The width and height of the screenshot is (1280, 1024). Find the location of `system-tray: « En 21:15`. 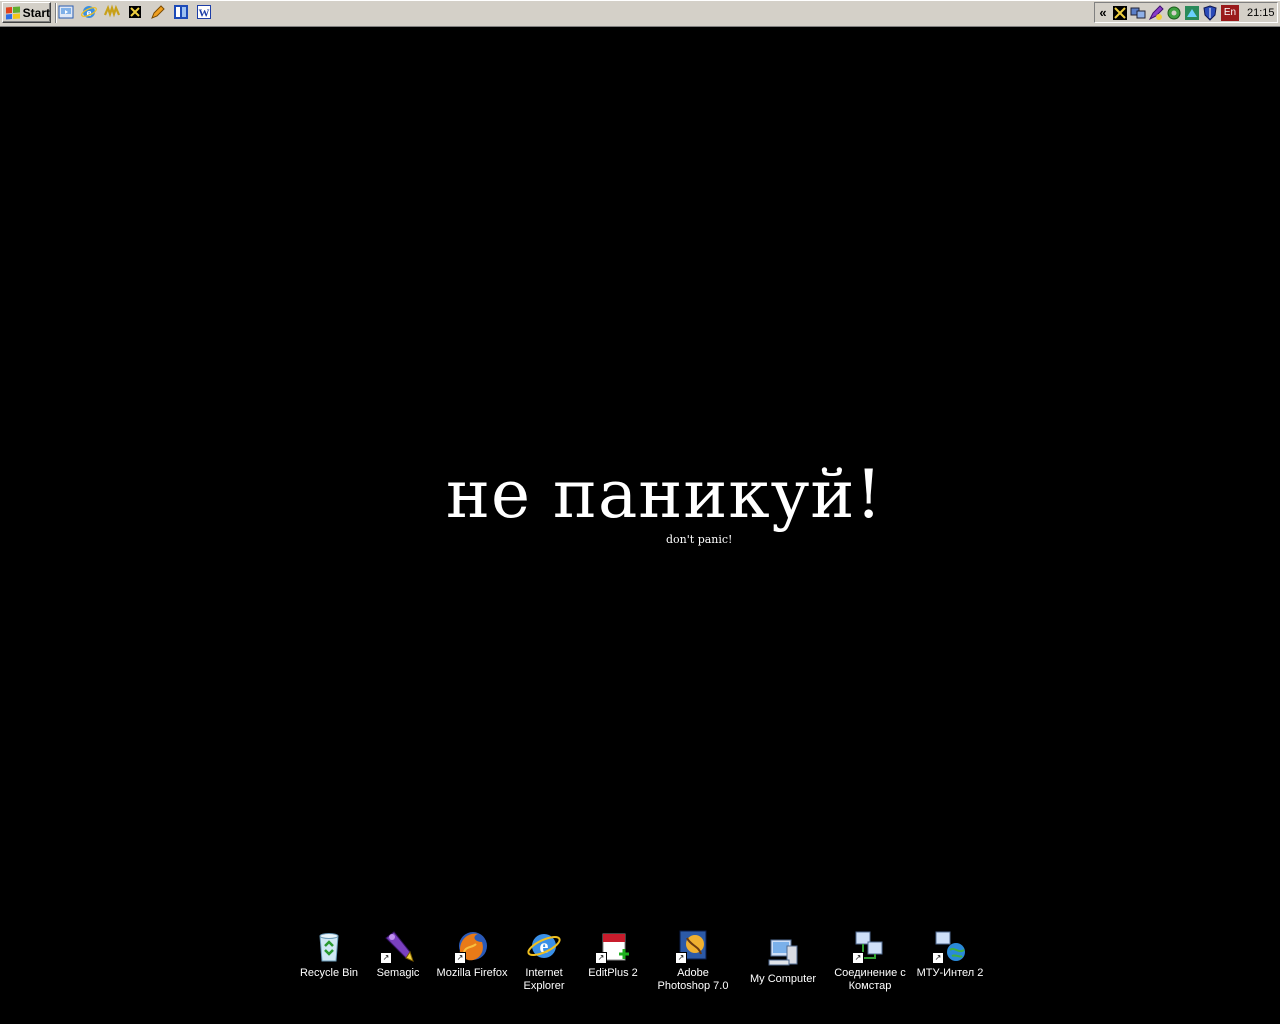

system-tray: « En 21:15 is located at coordinates (1186, 12).